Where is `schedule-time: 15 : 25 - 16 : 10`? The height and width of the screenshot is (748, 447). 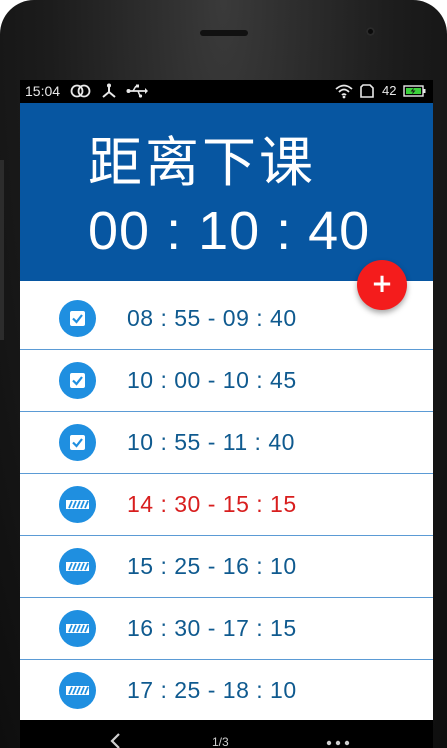 schedule-time: 15 : 25 - 16 : 10 is located at coordinates (212, 566).